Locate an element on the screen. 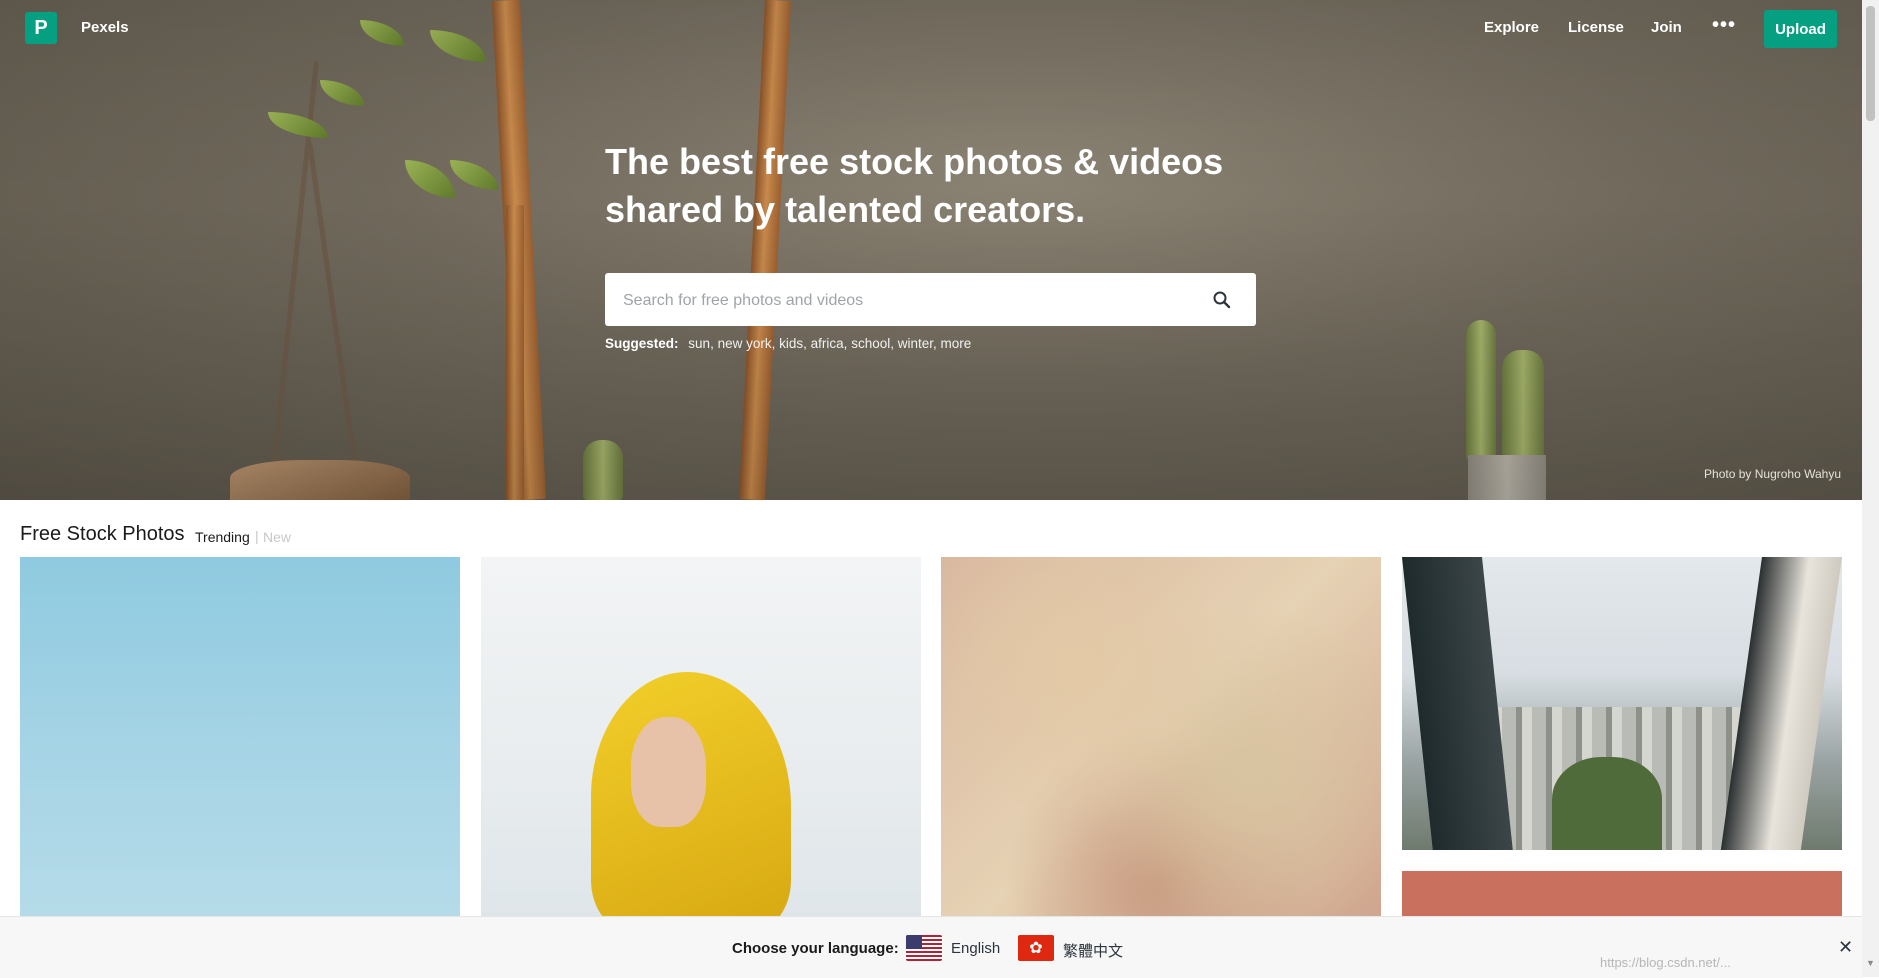 This screenshot has height=978, width=1879. photo-sky is located at coordinates (240, 737).